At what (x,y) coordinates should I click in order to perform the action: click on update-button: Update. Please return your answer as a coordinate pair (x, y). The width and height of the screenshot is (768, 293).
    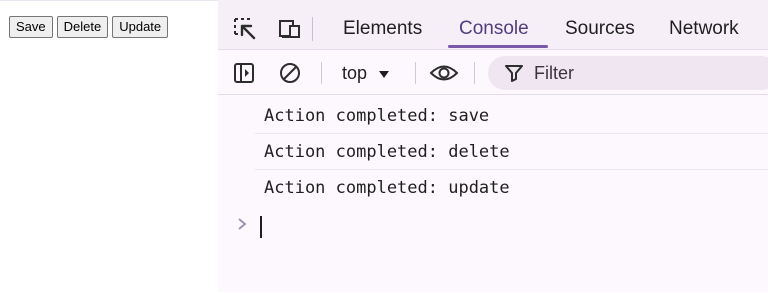
    Looking at the image, I should click on (140, 27).